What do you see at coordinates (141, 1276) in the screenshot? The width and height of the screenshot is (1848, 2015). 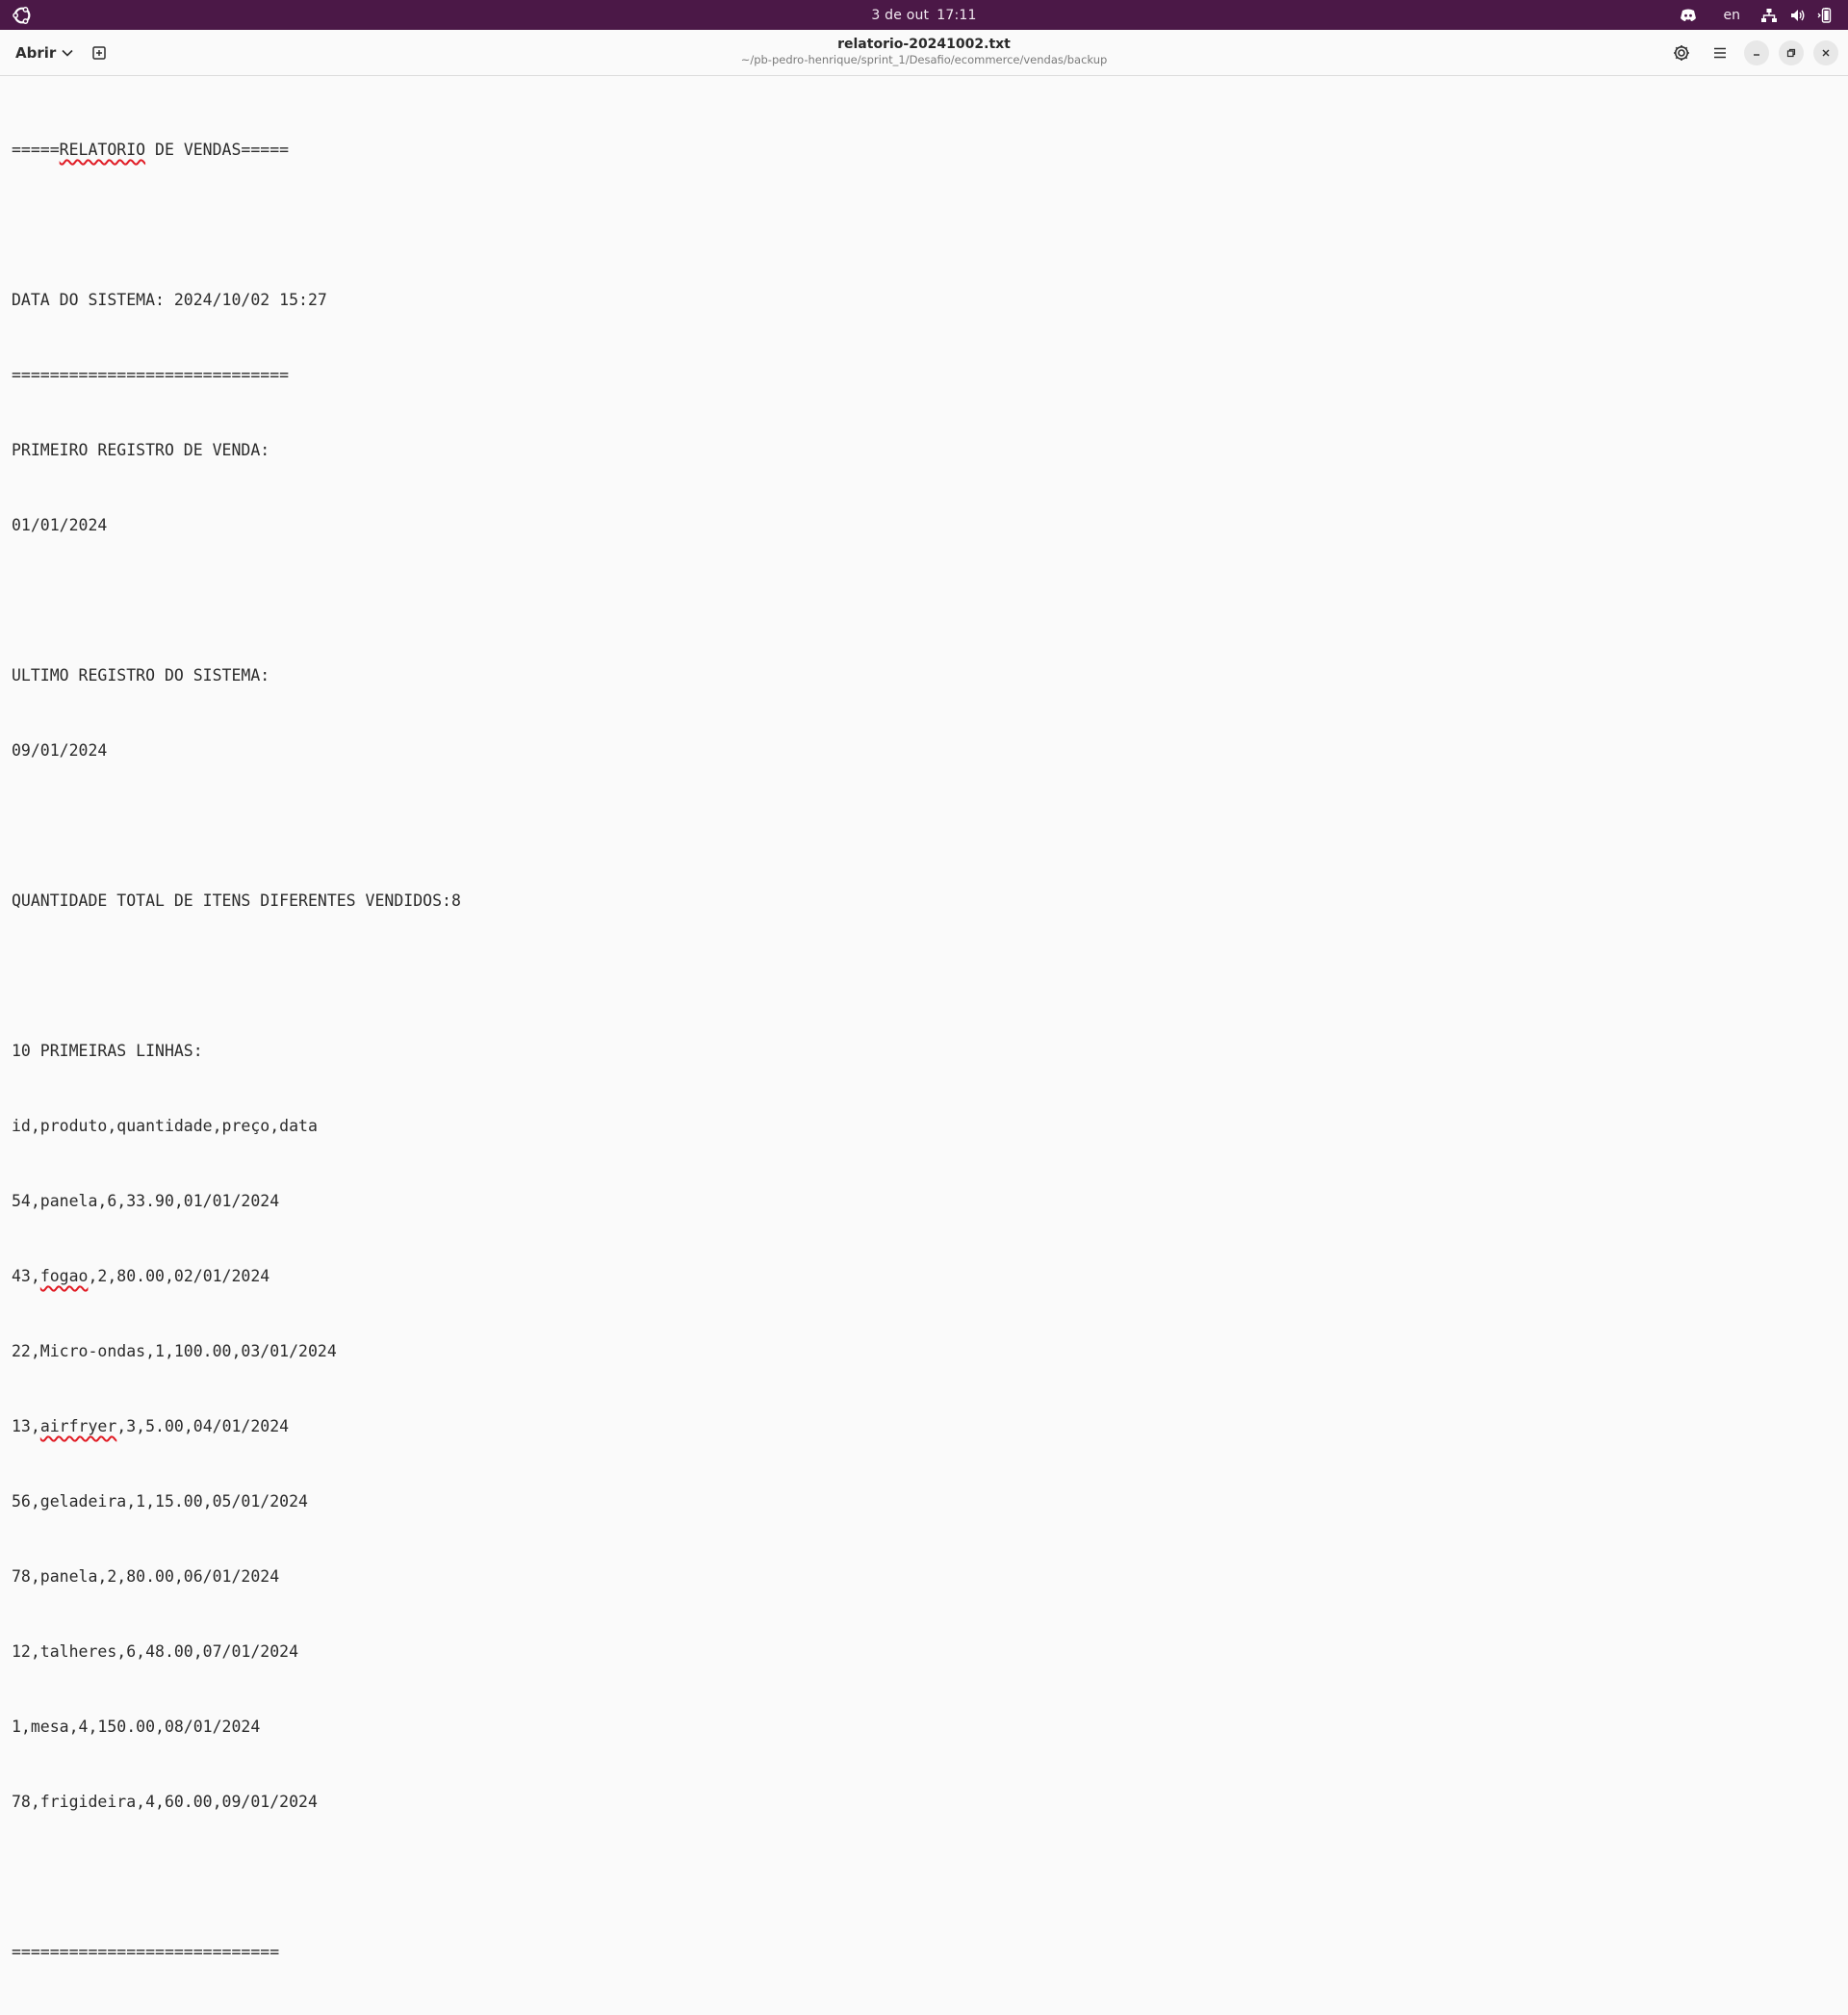 I see `text-line: 43,fogao,2,80.00,02/01/2024` at bounding box center [141, 1276].